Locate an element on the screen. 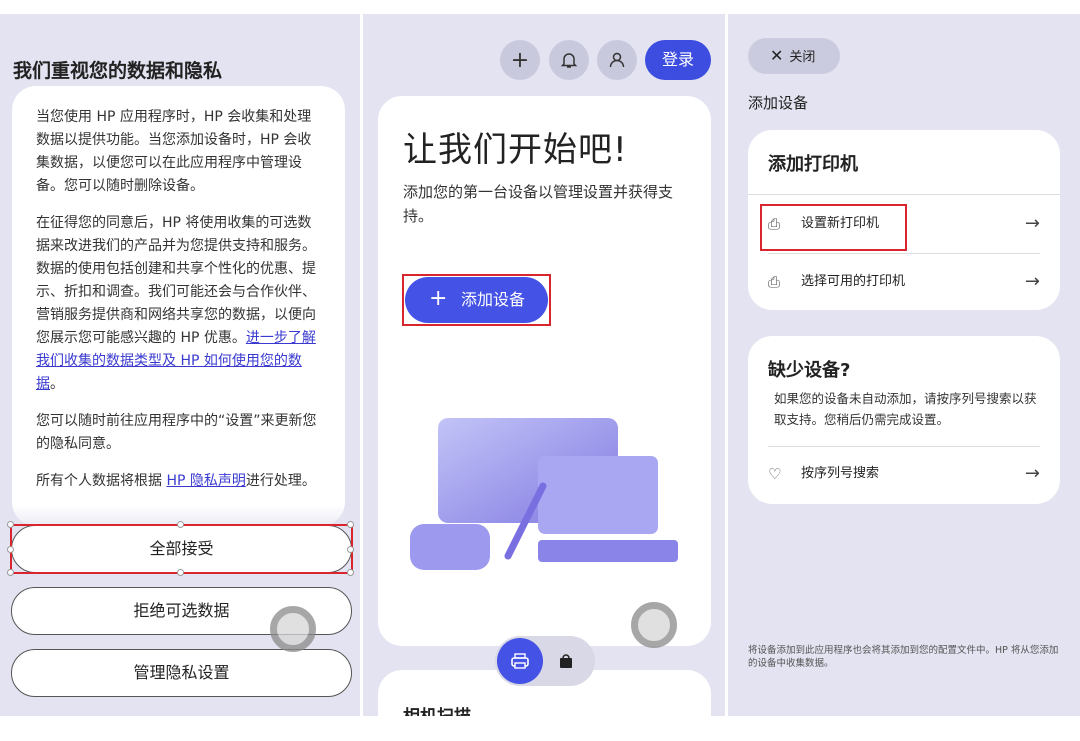  bell-icon is located at coordinates (569, 60).